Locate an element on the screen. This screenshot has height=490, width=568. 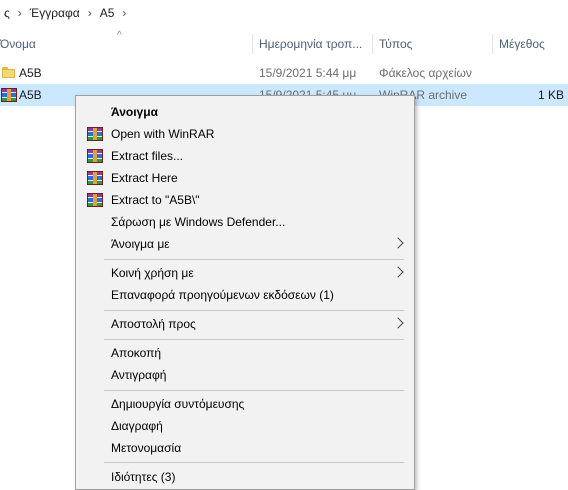
menu-item-label: Αντιγραφή is located at coordinates (139, 375).